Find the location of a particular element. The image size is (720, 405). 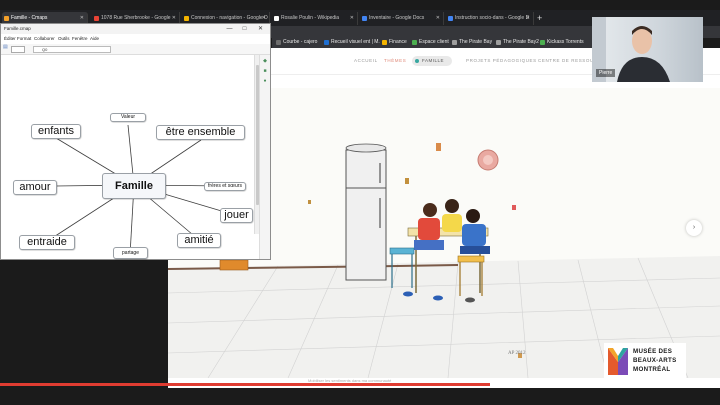

webcam-feed: Pierre is located at coordinates (647, 49).